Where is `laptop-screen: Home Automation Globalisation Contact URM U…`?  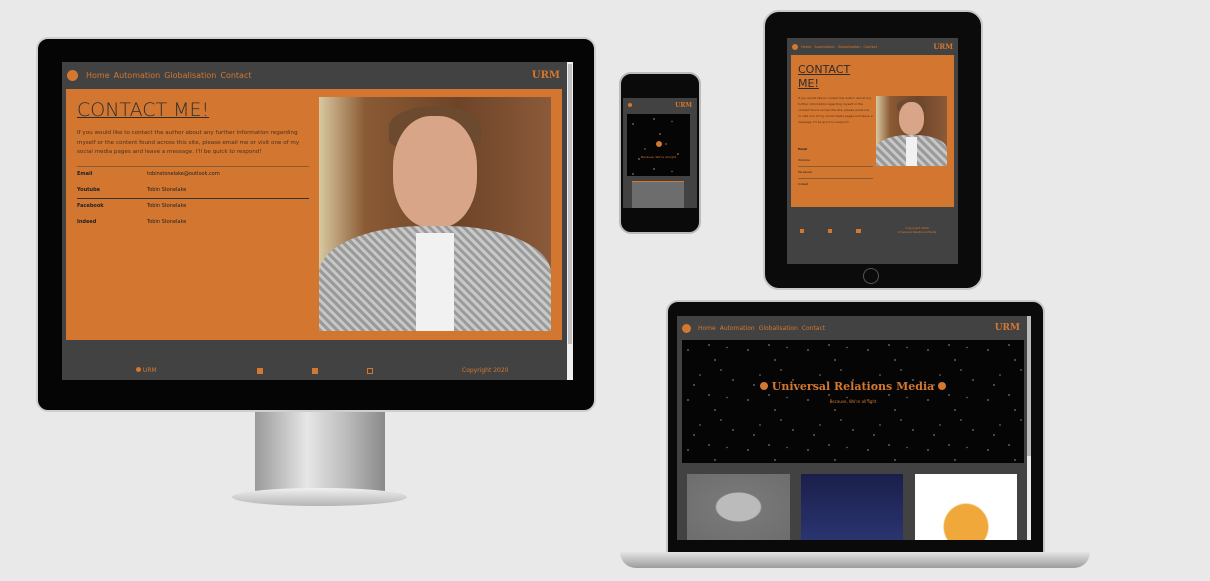 laptop-screen: Home Automation Globalisation Contact URM U… is located at coordinates (854, 428).